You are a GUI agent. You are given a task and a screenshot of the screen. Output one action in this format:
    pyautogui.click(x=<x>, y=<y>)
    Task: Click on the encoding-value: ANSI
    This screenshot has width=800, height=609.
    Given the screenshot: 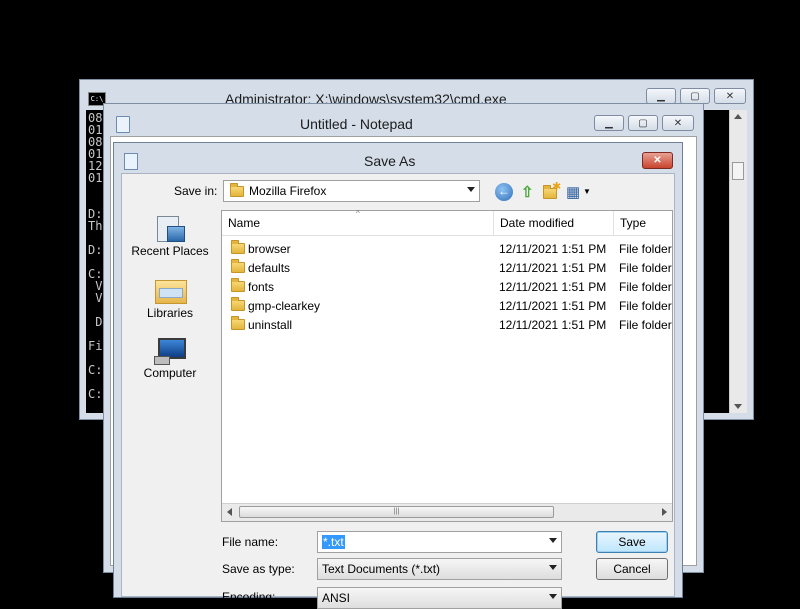 What is the action you would take?
    pyautogui.click(x=336, y=598)
    